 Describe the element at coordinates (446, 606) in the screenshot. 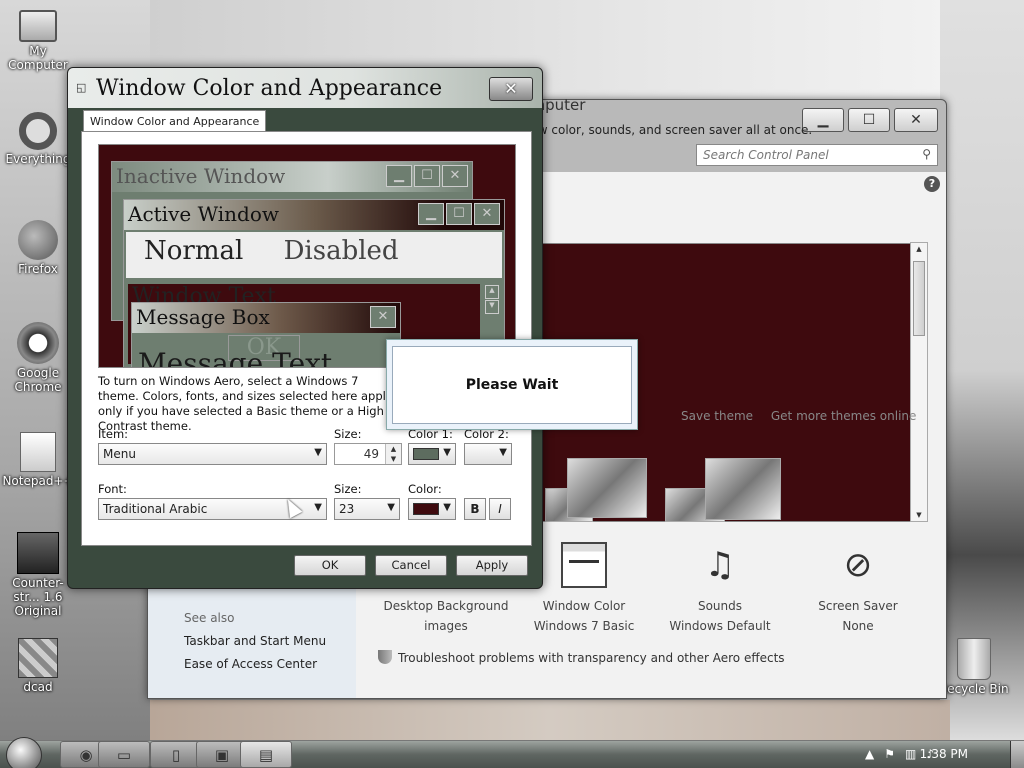

I see `option-name: Desktop Background` at that location.